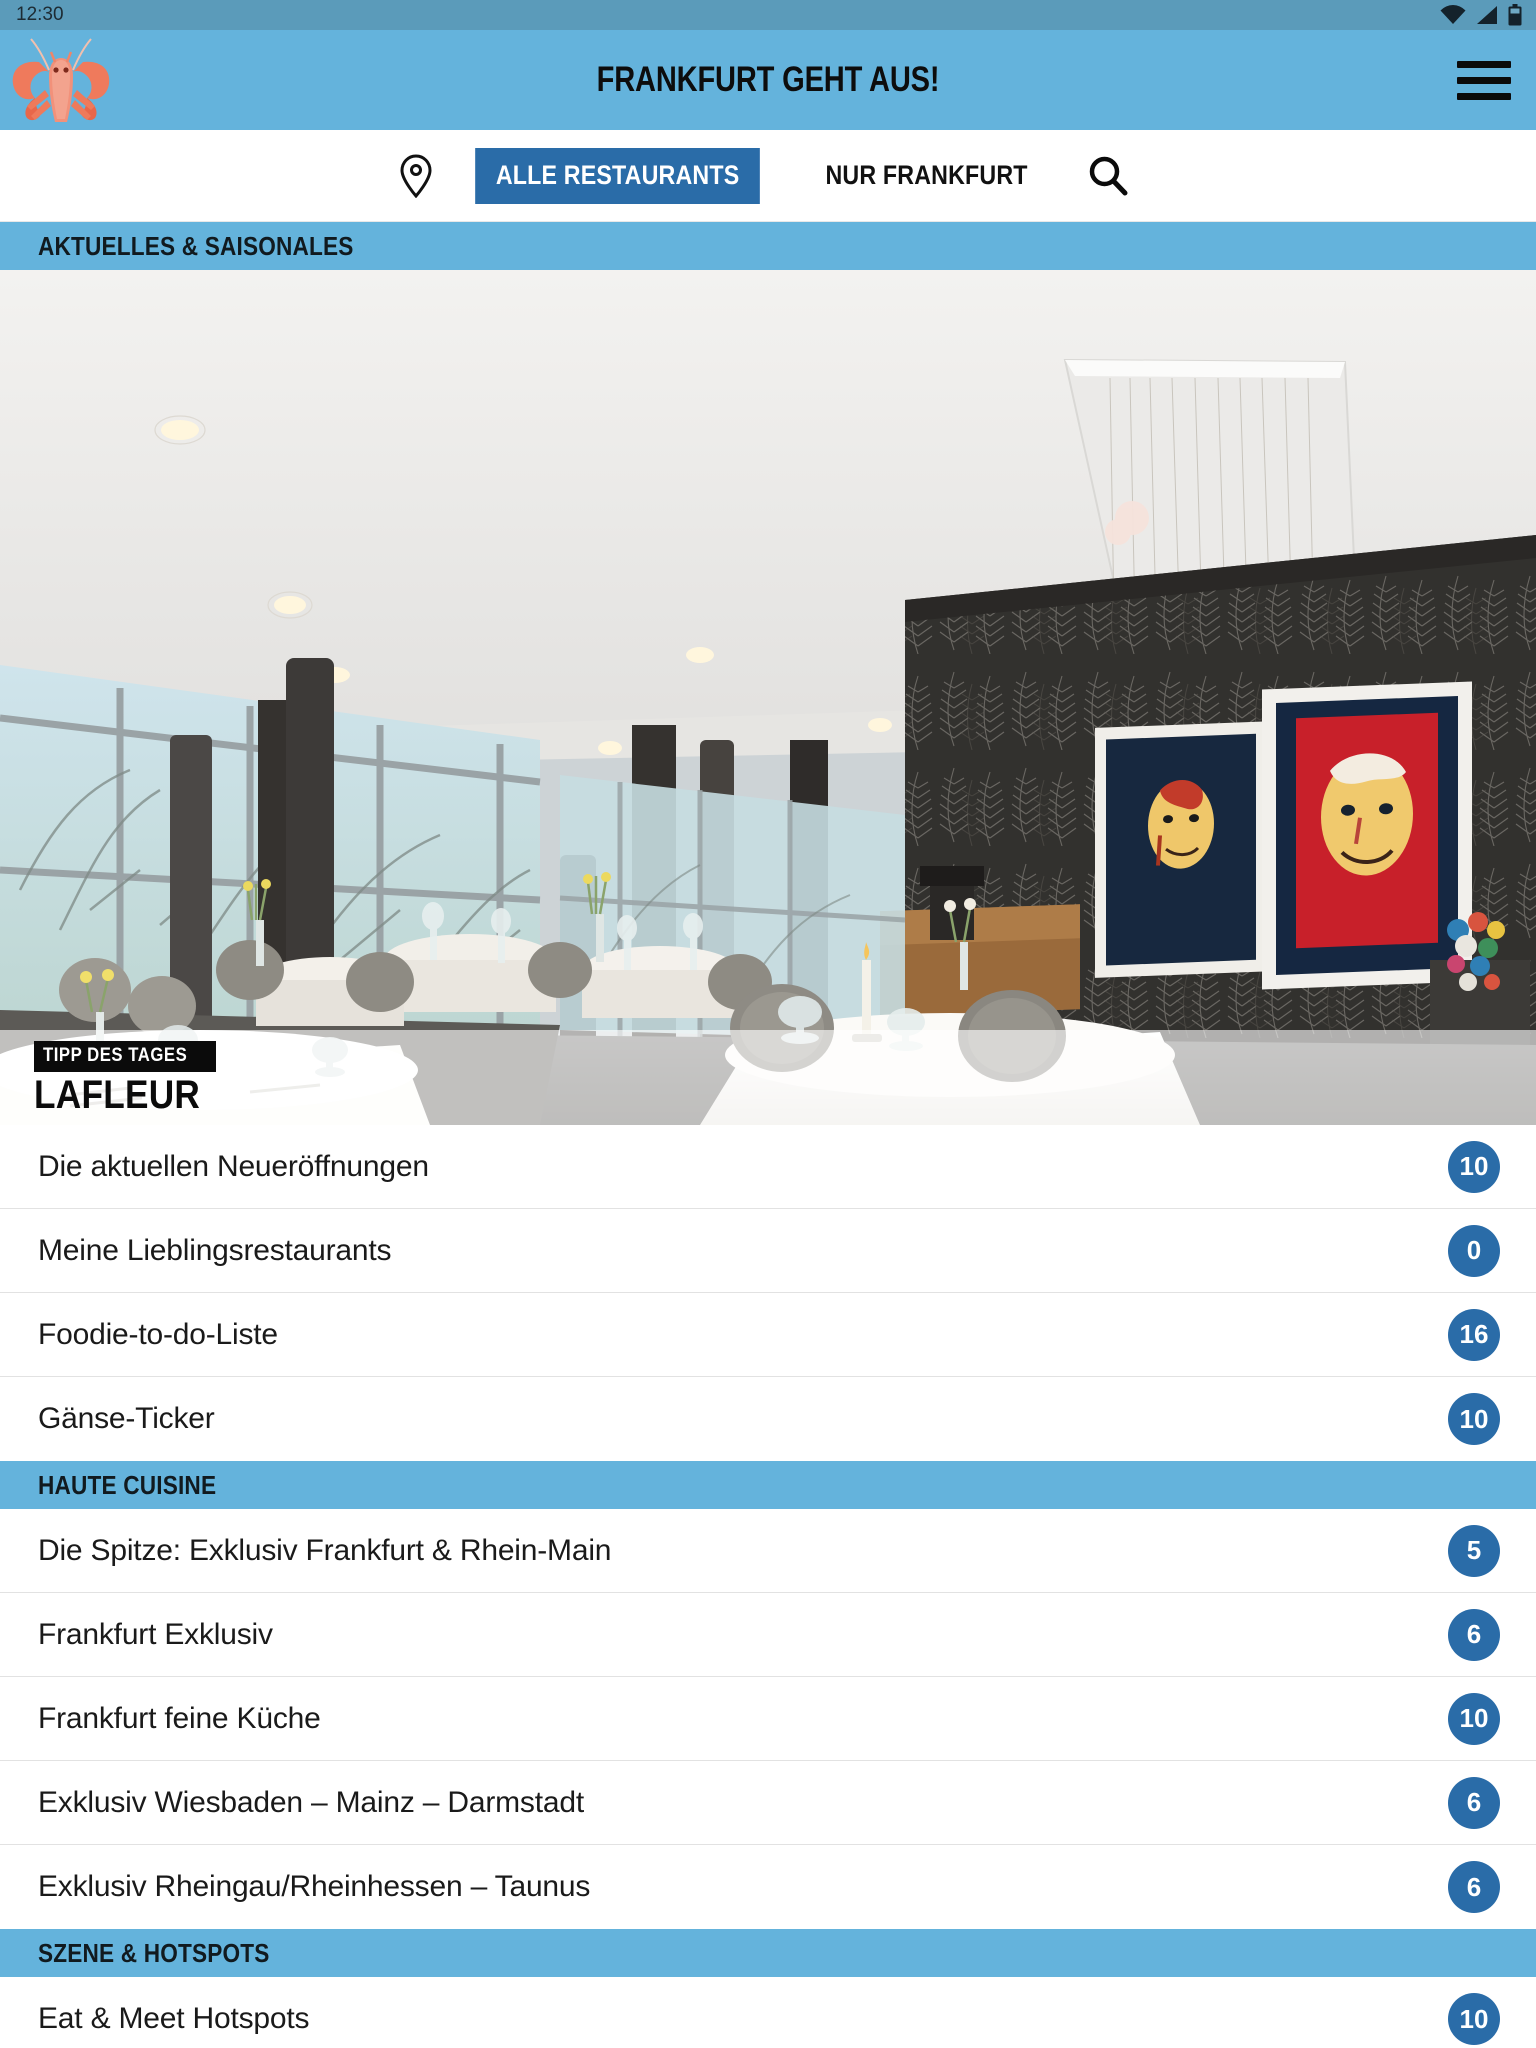 The width and height of the screenshot is (1536, 2048). I want to click on tab-alle-restaurants-label: ALLE RESTAURANTS, so click(617, 175).